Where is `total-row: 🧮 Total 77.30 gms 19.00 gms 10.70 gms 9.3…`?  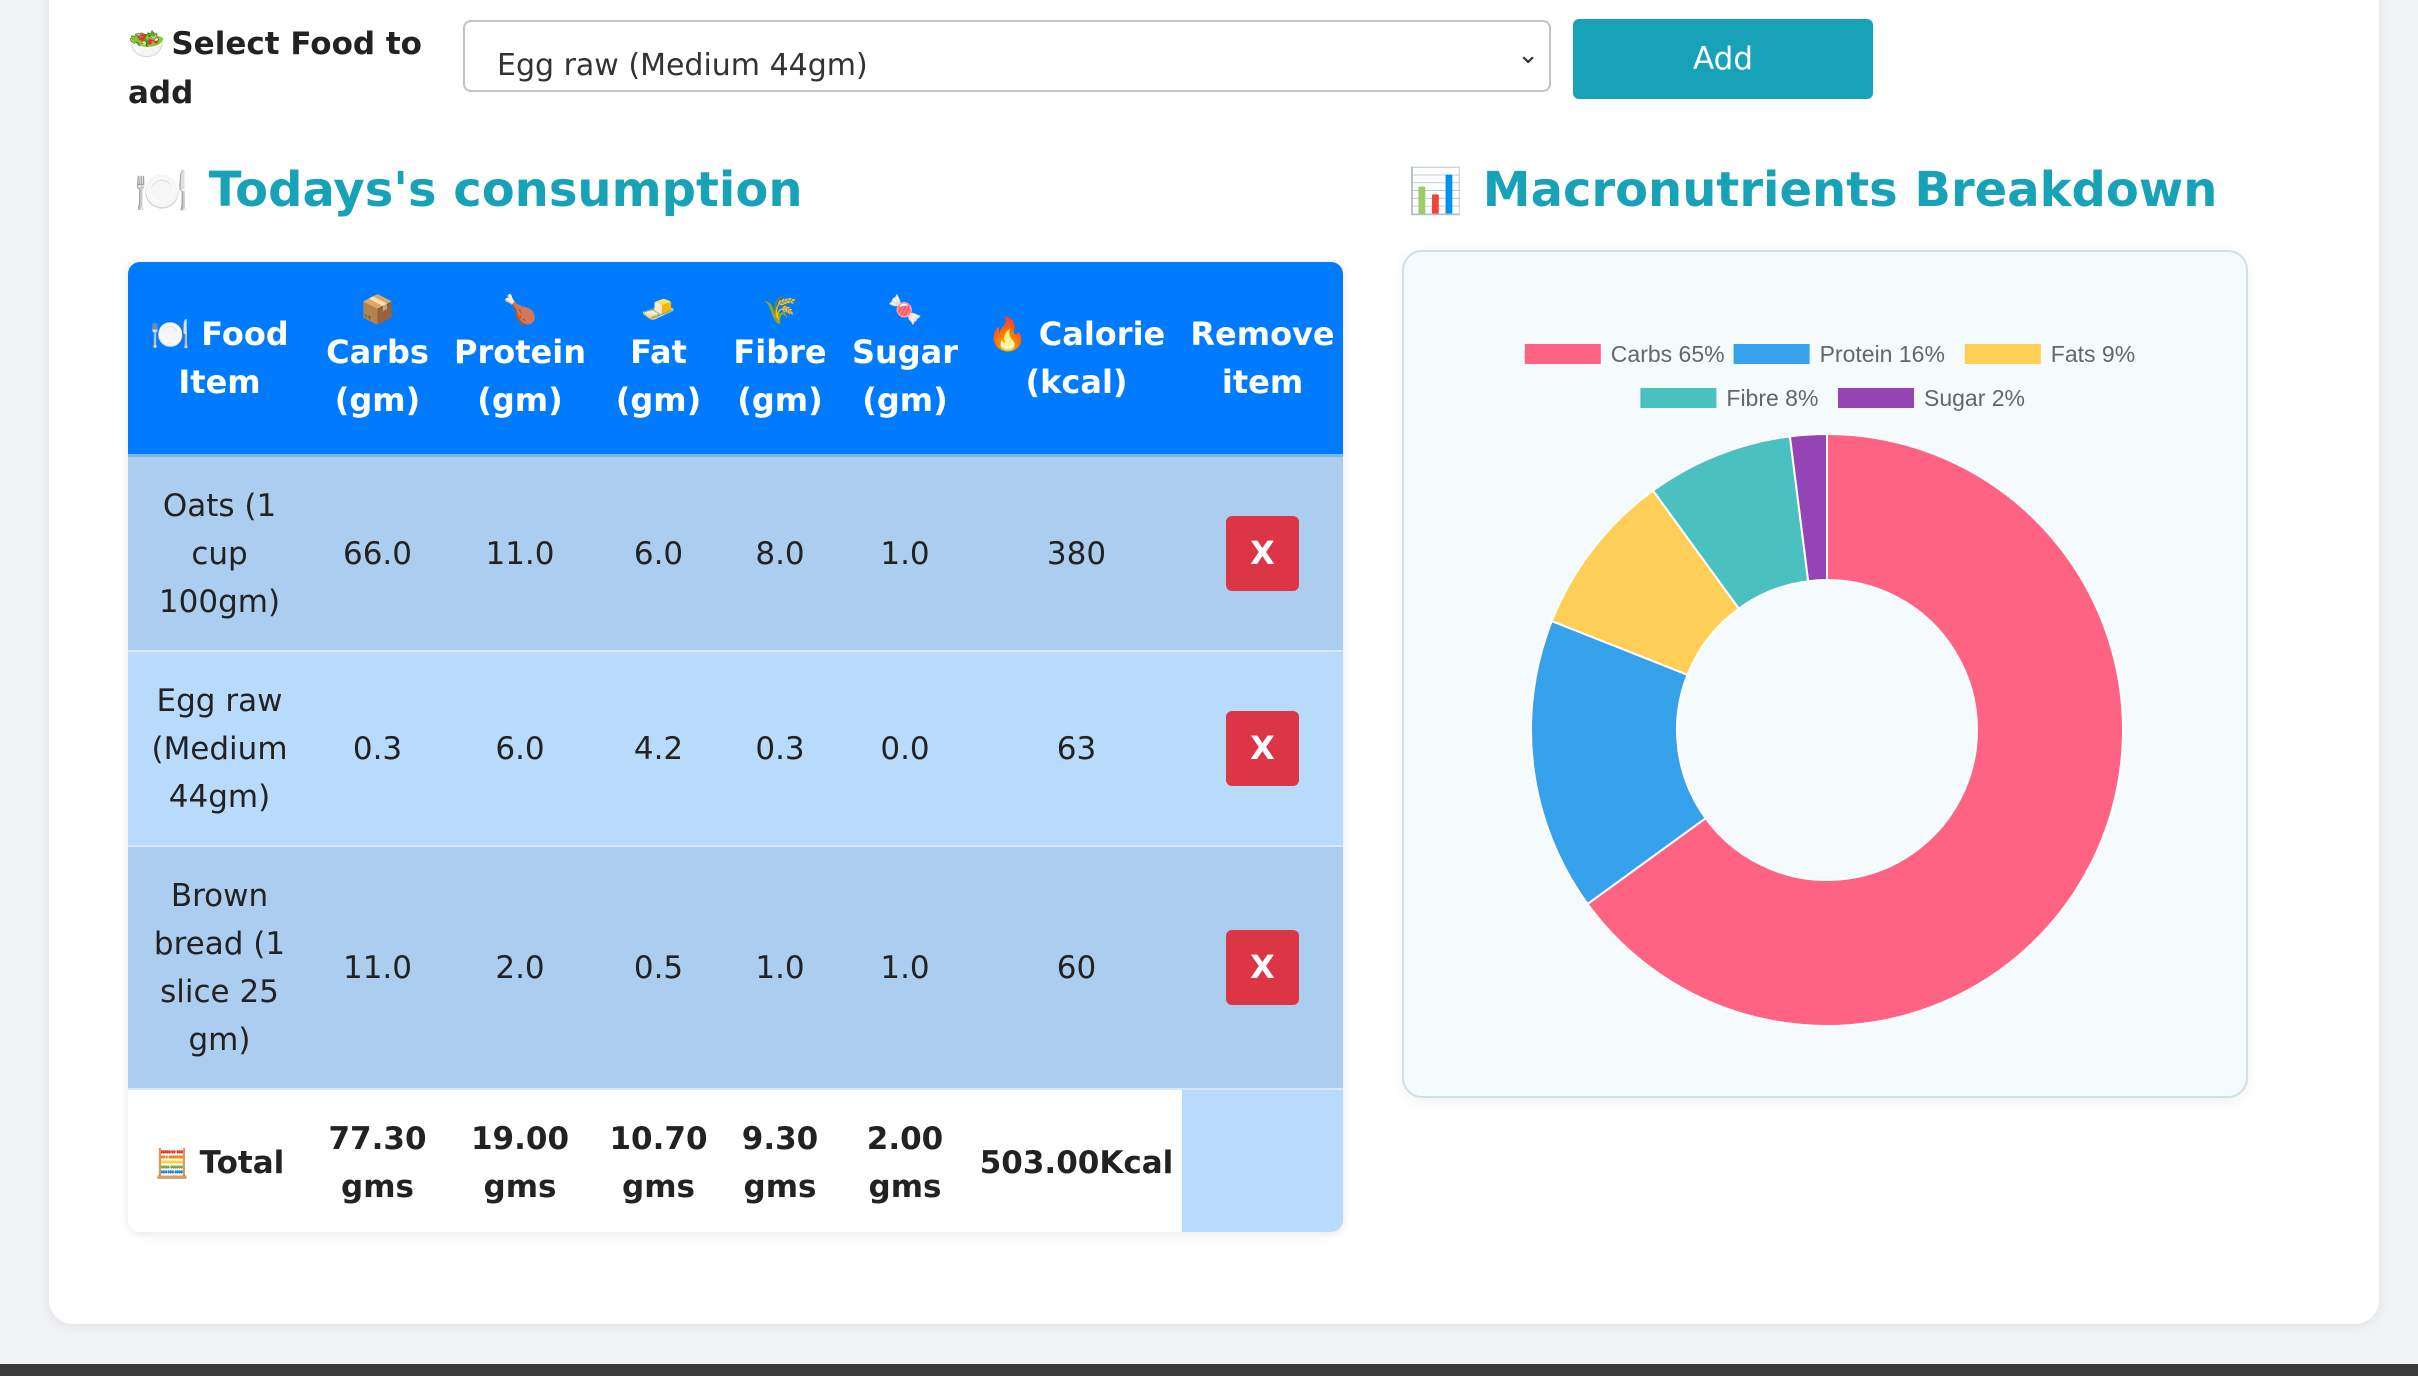
total-row: 🧮 Total 77.30 gms 19.00 gms 10.70 gms 9.3… is located at coordinates (735, 1160).